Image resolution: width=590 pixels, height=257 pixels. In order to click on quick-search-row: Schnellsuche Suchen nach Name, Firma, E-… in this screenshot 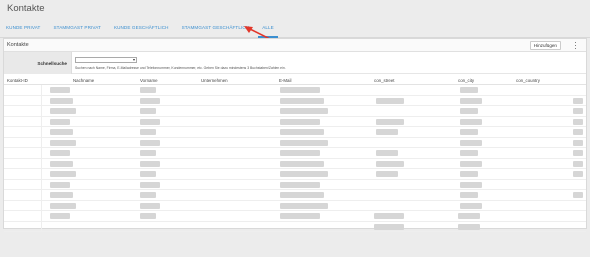, I will do `click(295, 63)`.